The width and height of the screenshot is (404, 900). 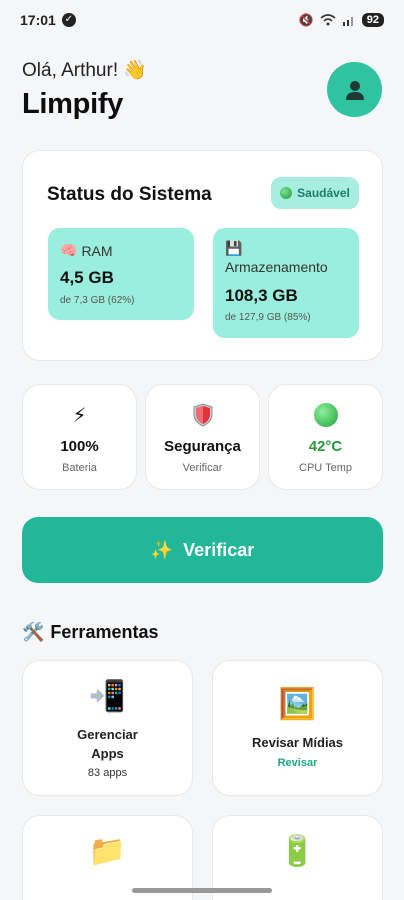 What do you see at coordinates (69, 250) in the screenshot?
I see `brain-icon: 🧠` at bounding box center [69, 250].